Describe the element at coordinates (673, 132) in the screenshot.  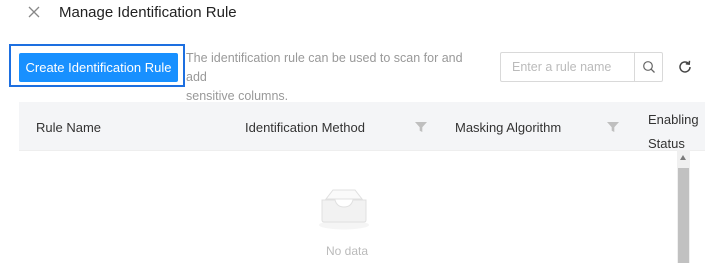
I see `column-enabling-status: Enabling Status` at that location.